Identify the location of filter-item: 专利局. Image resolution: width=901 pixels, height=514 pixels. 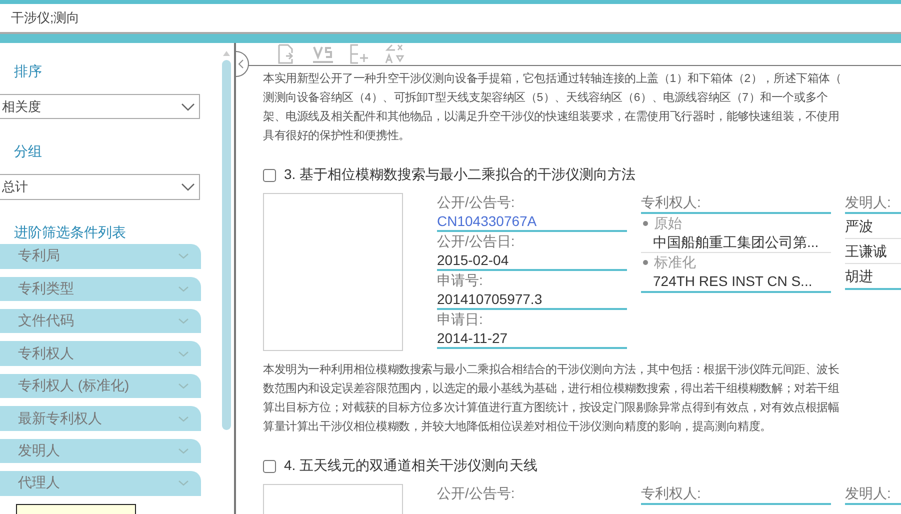
(100, 256).